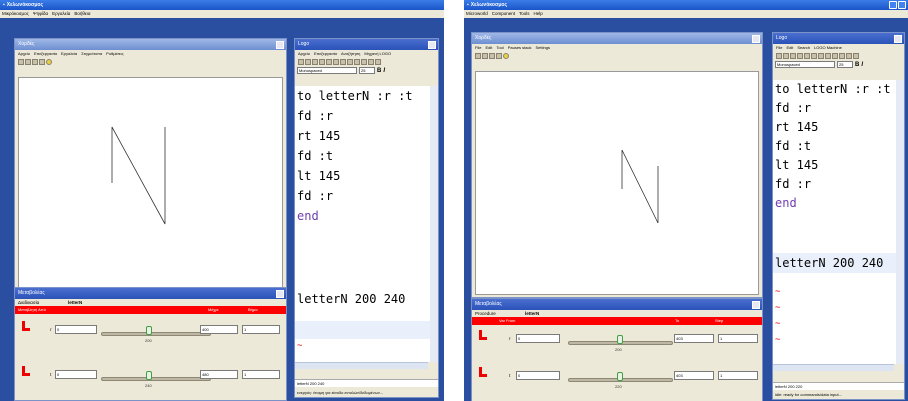 The height and width of the screenshot is (401, 908). What do you see at coordinates (350, 53) in the screenshot?
I see `menu-item: Αναζήτηση` at bounding box center [350, 53].